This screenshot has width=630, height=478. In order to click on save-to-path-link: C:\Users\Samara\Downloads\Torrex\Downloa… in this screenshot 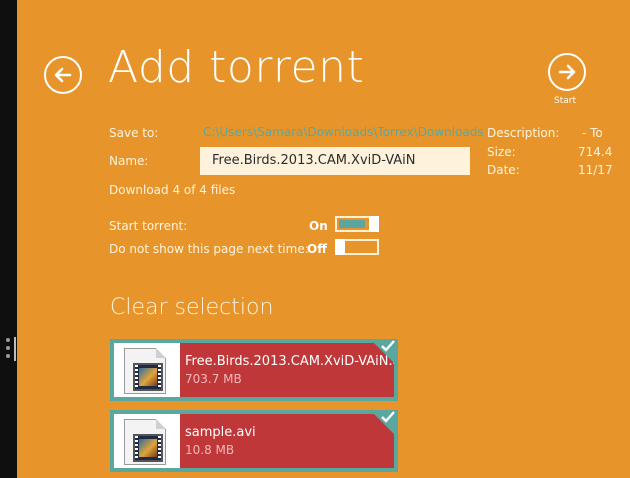, I will do `click(343, 132)`.